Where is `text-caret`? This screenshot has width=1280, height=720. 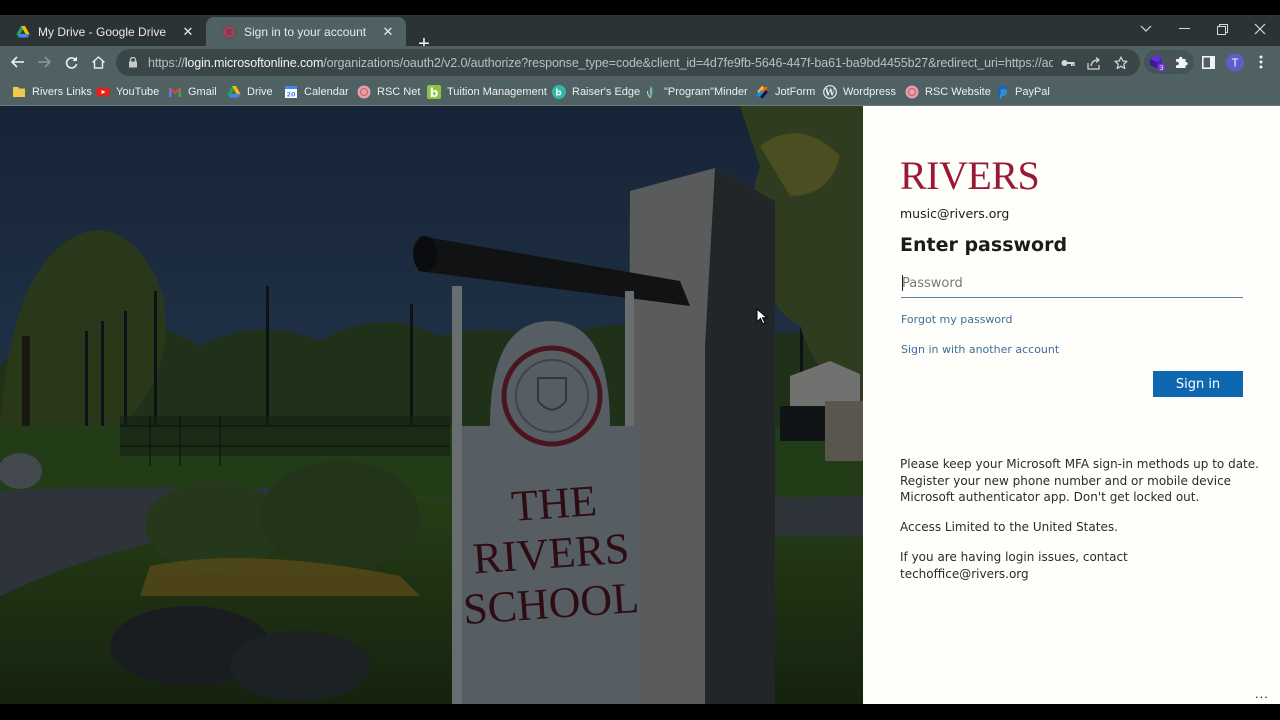 text-caret is located at coordinates (902, 283).